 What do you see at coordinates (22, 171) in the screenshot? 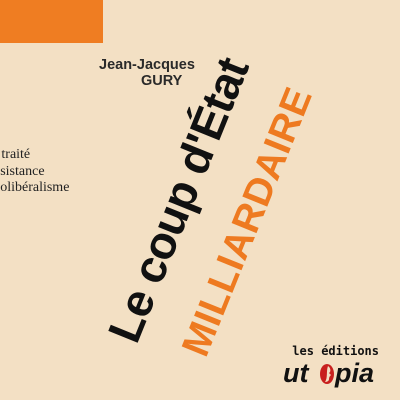
I see `subtitle-line-2: ésistance` at bounding box center [22, 171].